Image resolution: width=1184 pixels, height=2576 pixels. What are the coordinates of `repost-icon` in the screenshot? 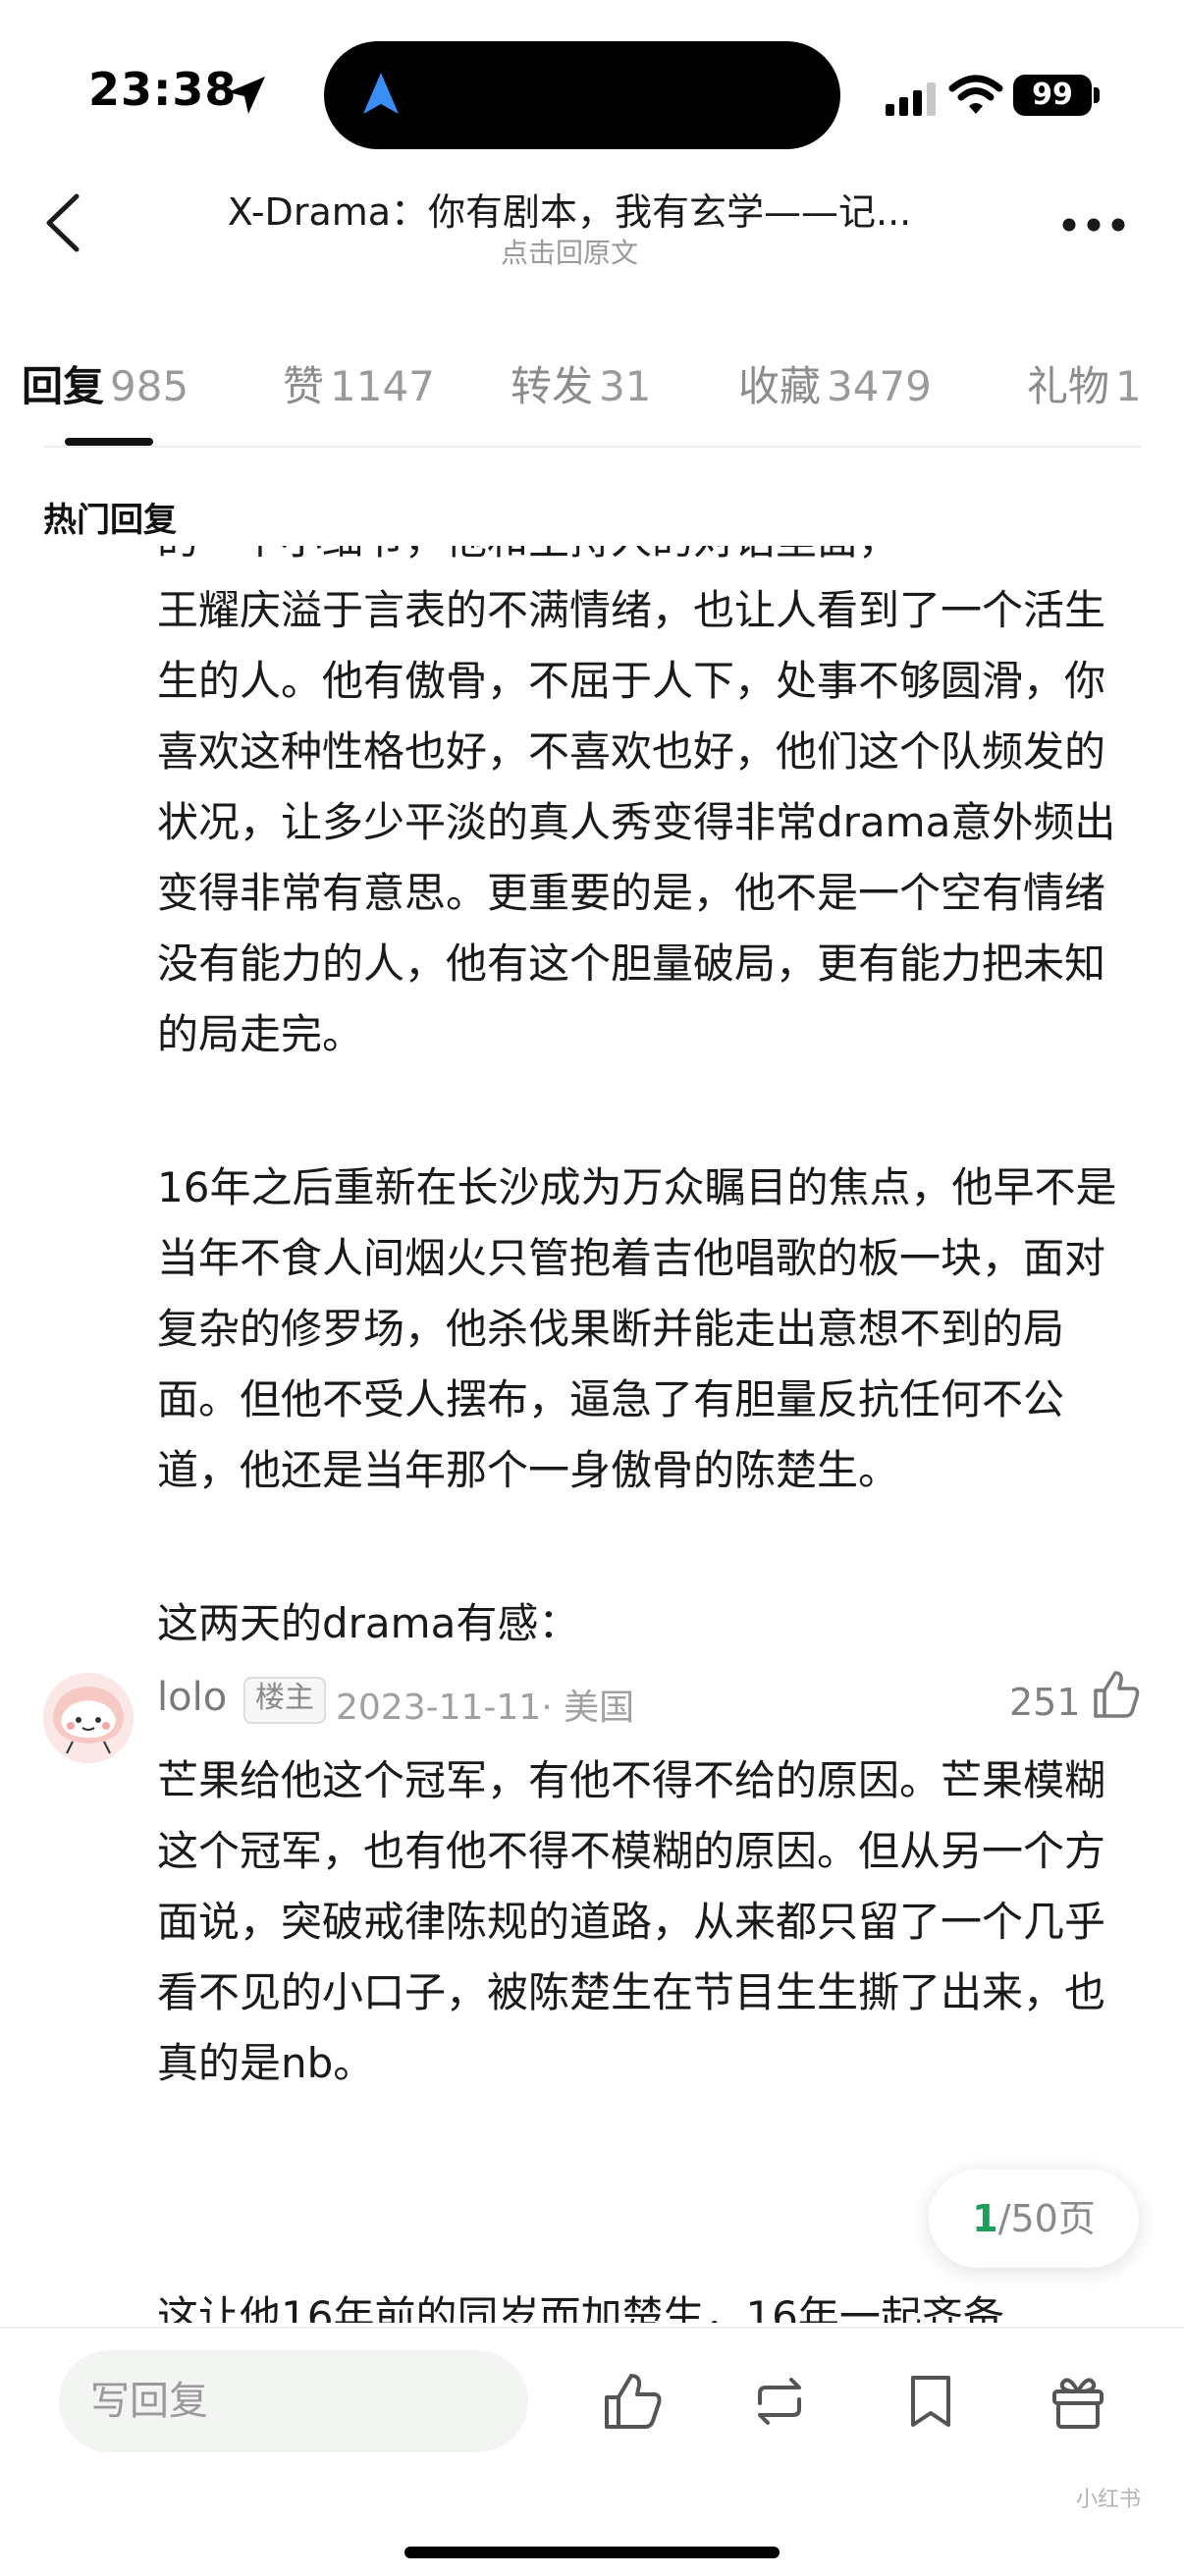 It's located at (779, 2401).